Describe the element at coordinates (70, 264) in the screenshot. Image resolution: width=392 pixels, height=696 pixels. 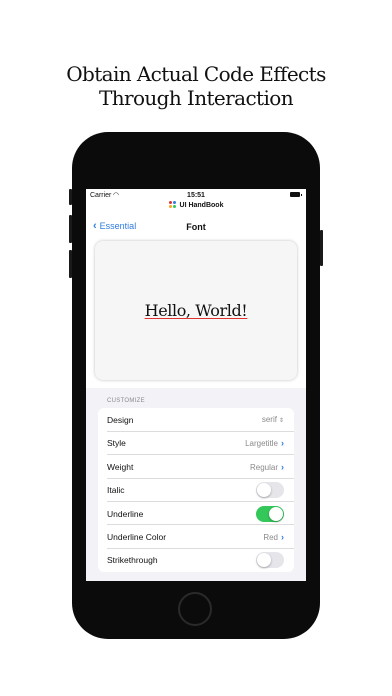
I see `phone-volume-down` at that location.